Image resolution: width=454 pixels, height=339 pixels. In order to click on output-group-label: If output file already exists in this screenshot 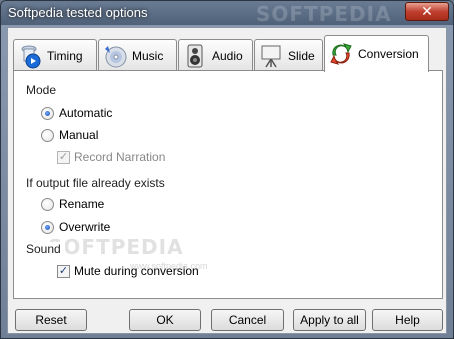, I will do `click(97, 183)`.